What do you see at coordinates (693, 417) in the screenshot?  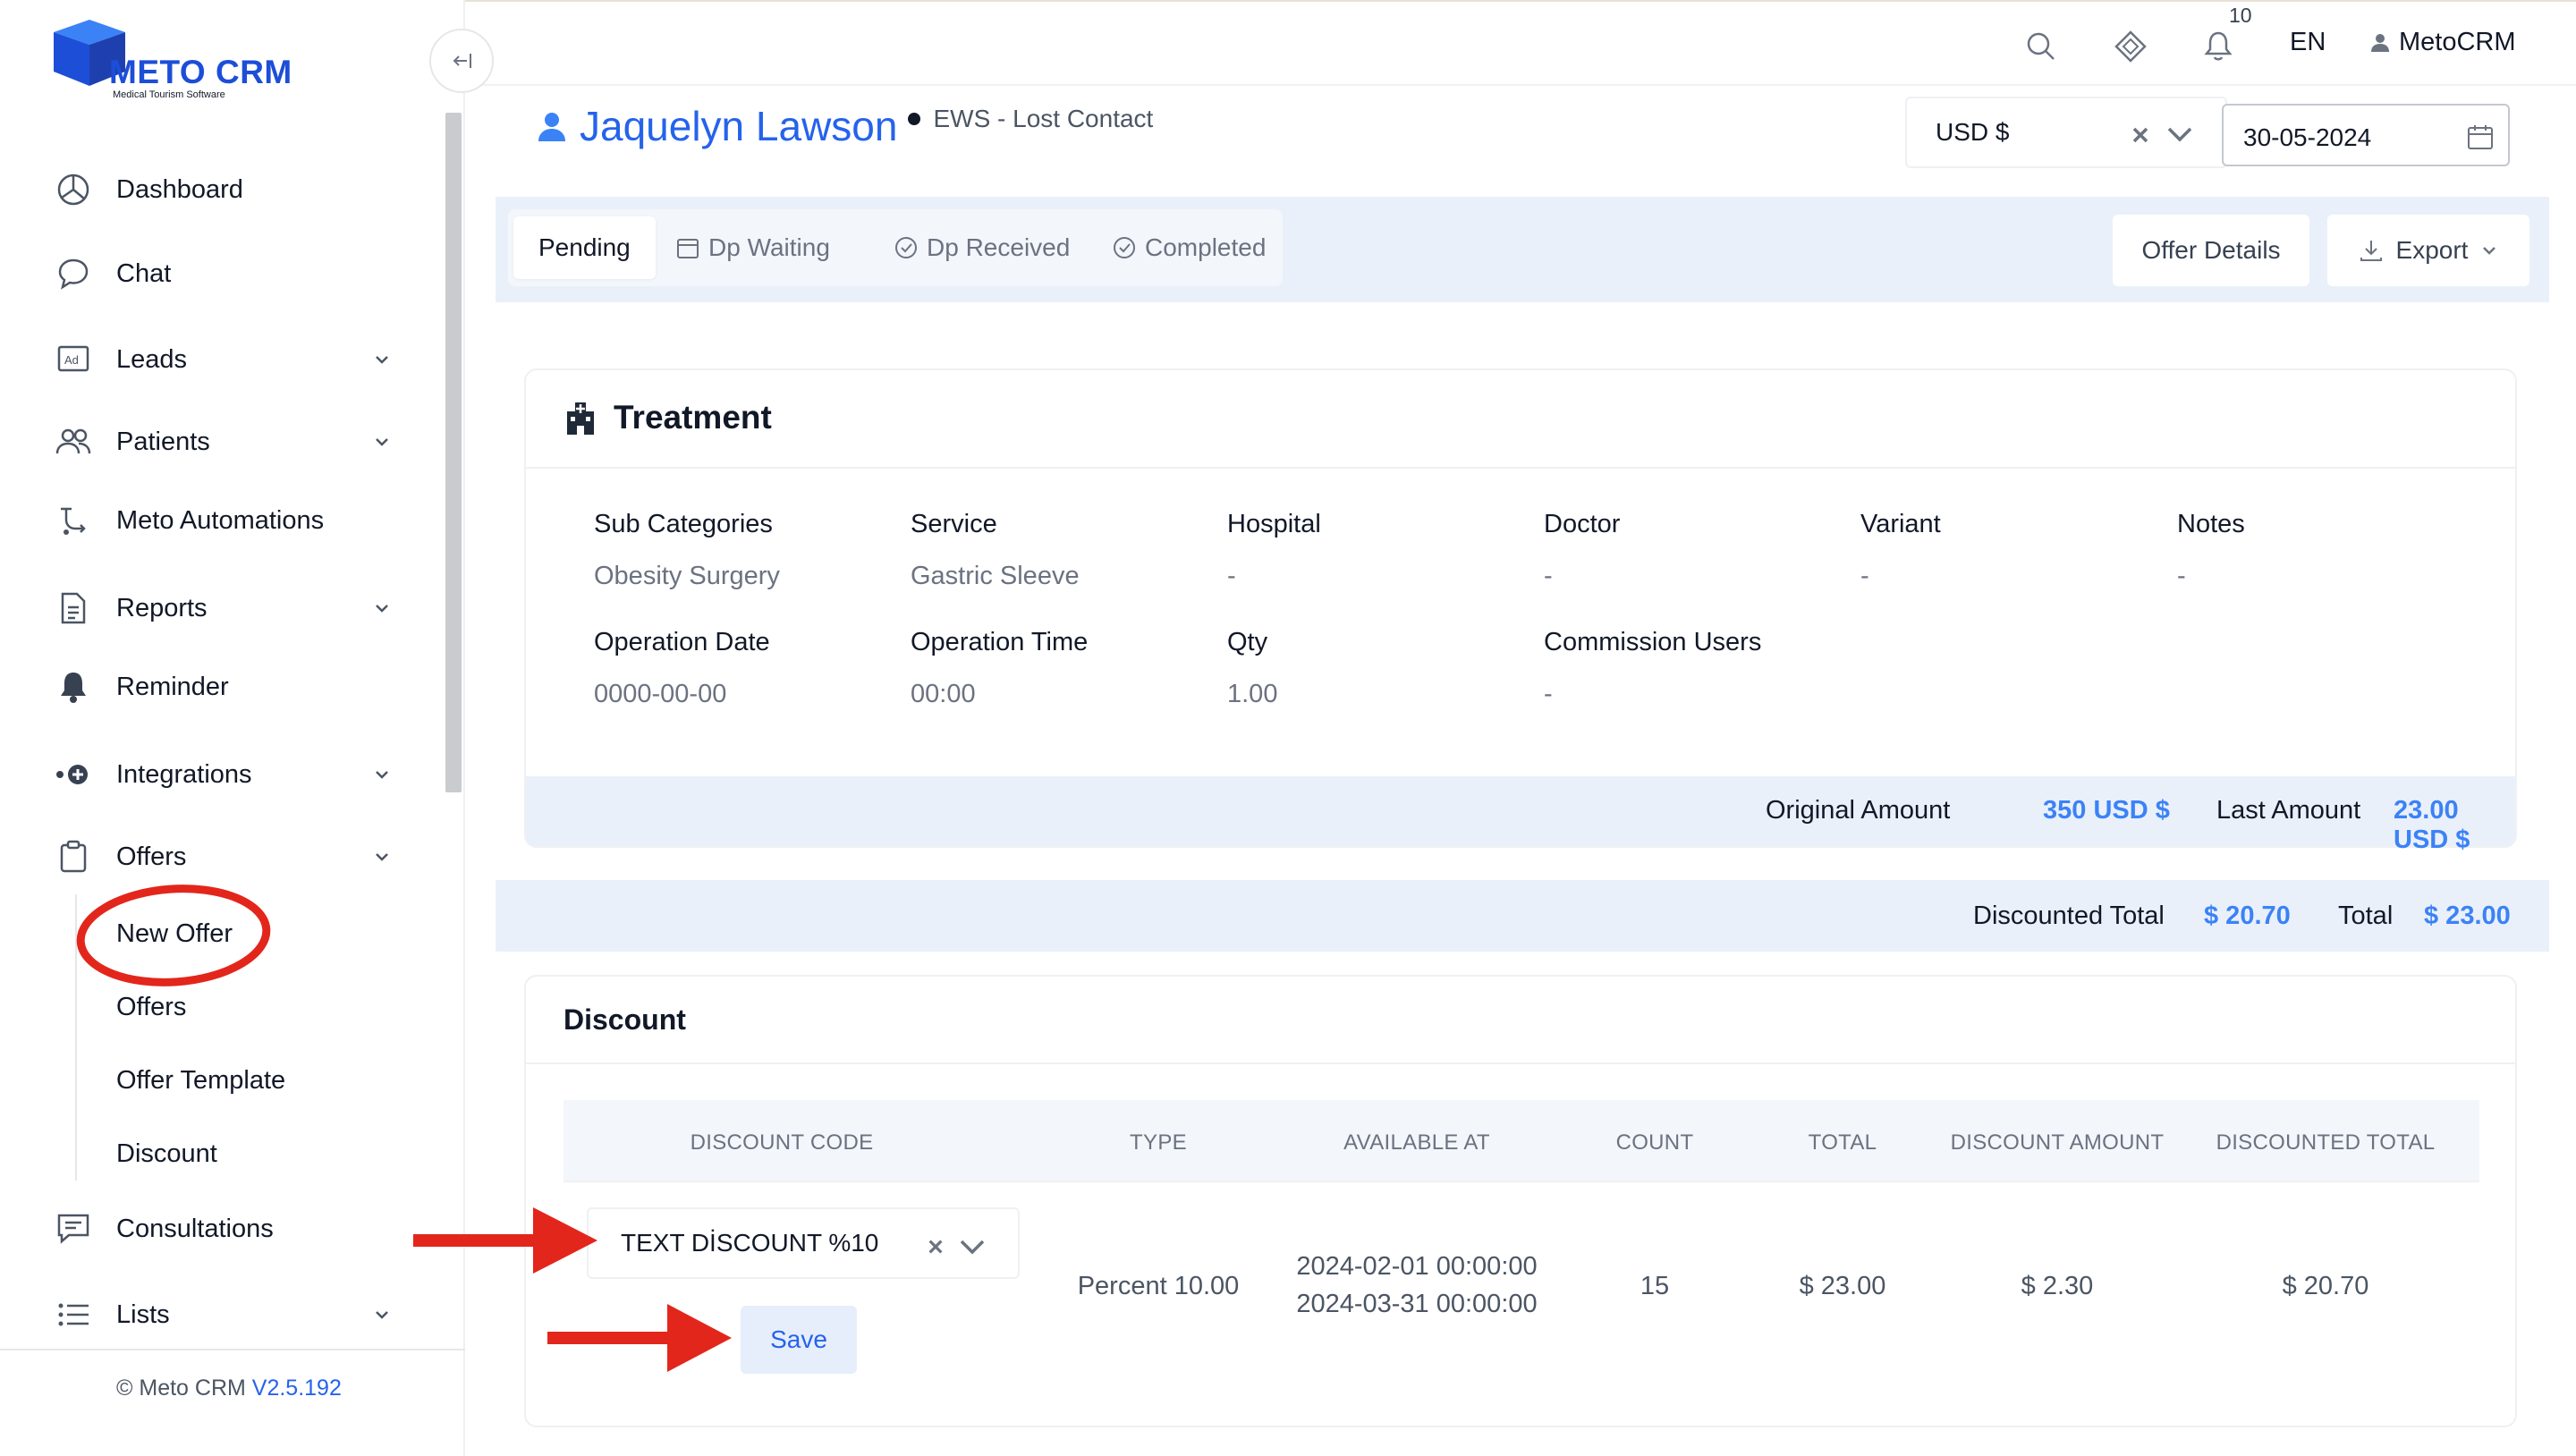 I see `treatment-title: Treatment` at bounding box center [693, 417].